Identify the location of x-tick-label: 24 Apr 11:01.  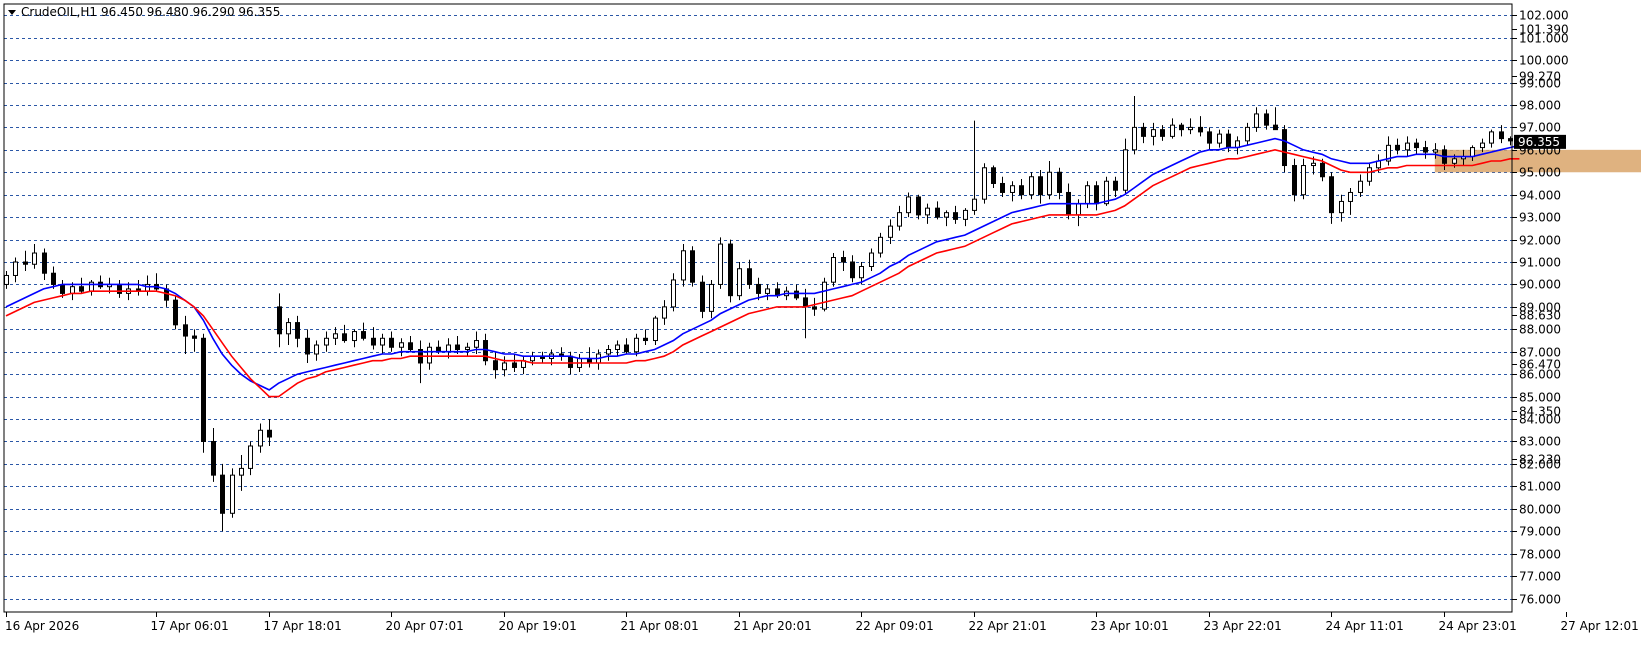
(1365, 626).